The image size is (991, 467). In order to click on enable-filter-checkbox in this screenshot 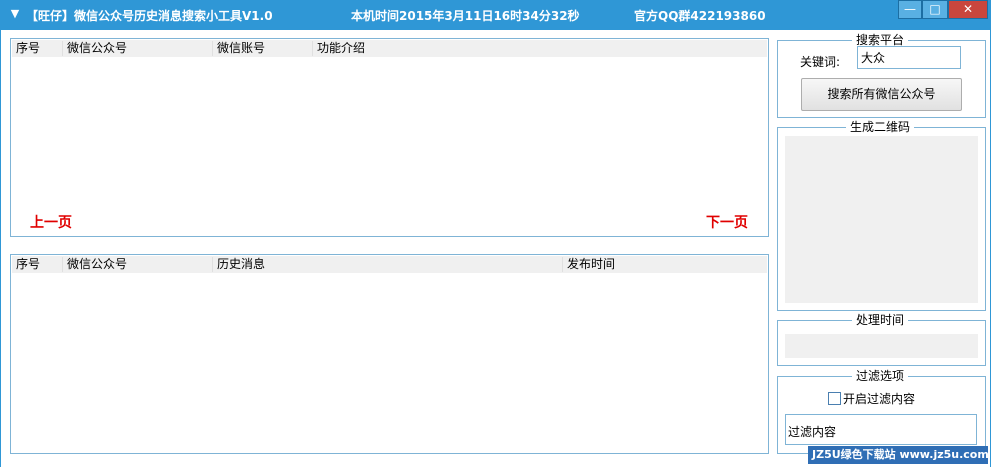, I will do `click(834, 398)`.